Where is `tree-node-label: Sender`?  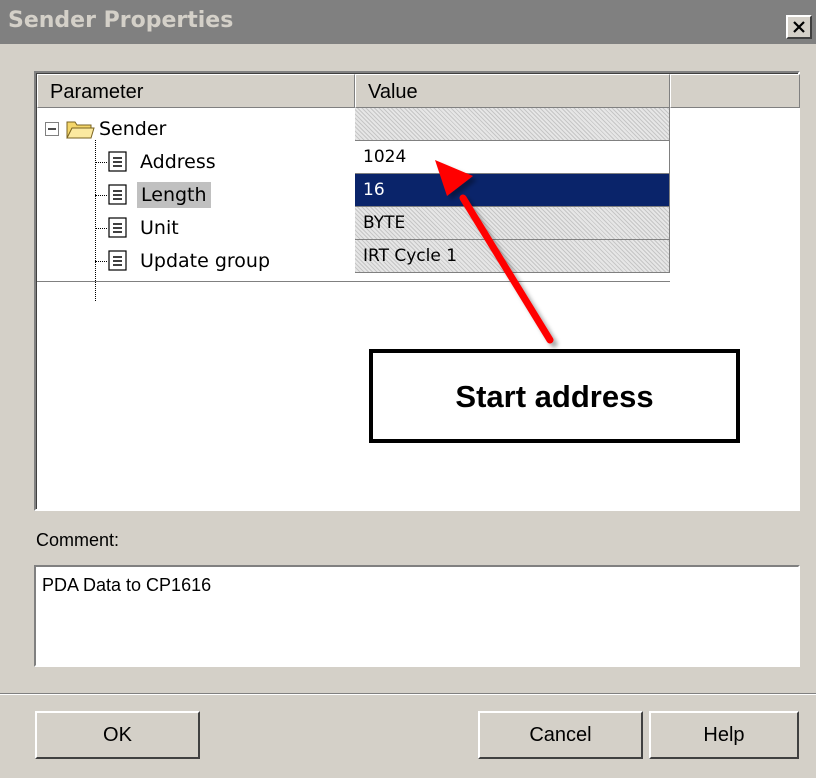 tree-node-label: Sender is located at coordinates (133, 129).